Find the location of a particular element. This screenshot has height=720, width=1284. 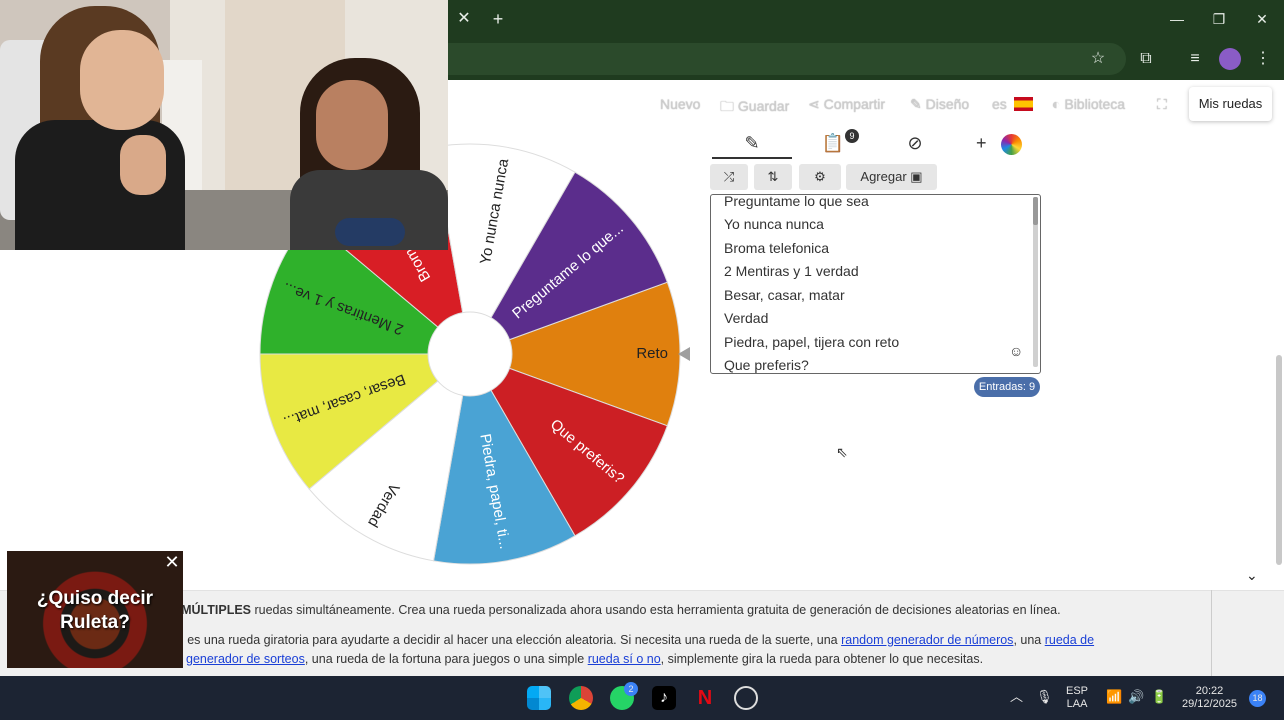

spain-flag-icon is located at coordinates (1023, 104).